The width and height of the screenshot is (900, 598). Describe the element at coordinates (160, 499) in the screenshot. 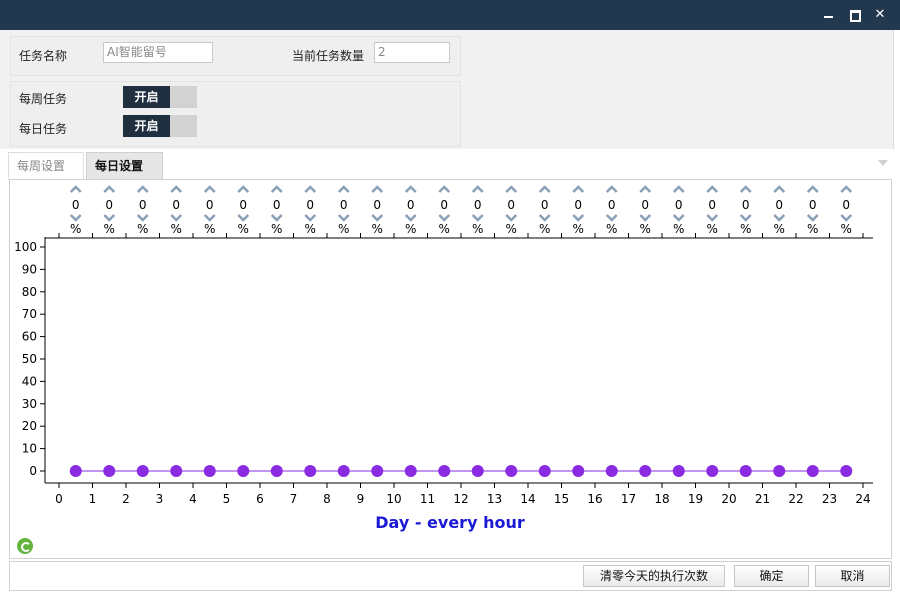

I see `x-tick-label: 3` at that location.